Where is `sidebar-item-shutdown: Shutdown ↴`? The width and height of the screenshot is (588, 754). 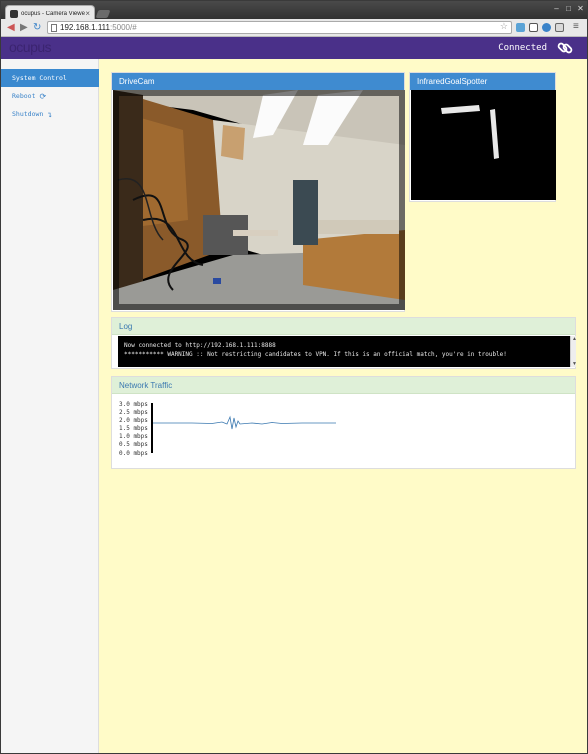 sidebar-item-shutdown: Shutdown ↴ is located at coordinates (50, 114).